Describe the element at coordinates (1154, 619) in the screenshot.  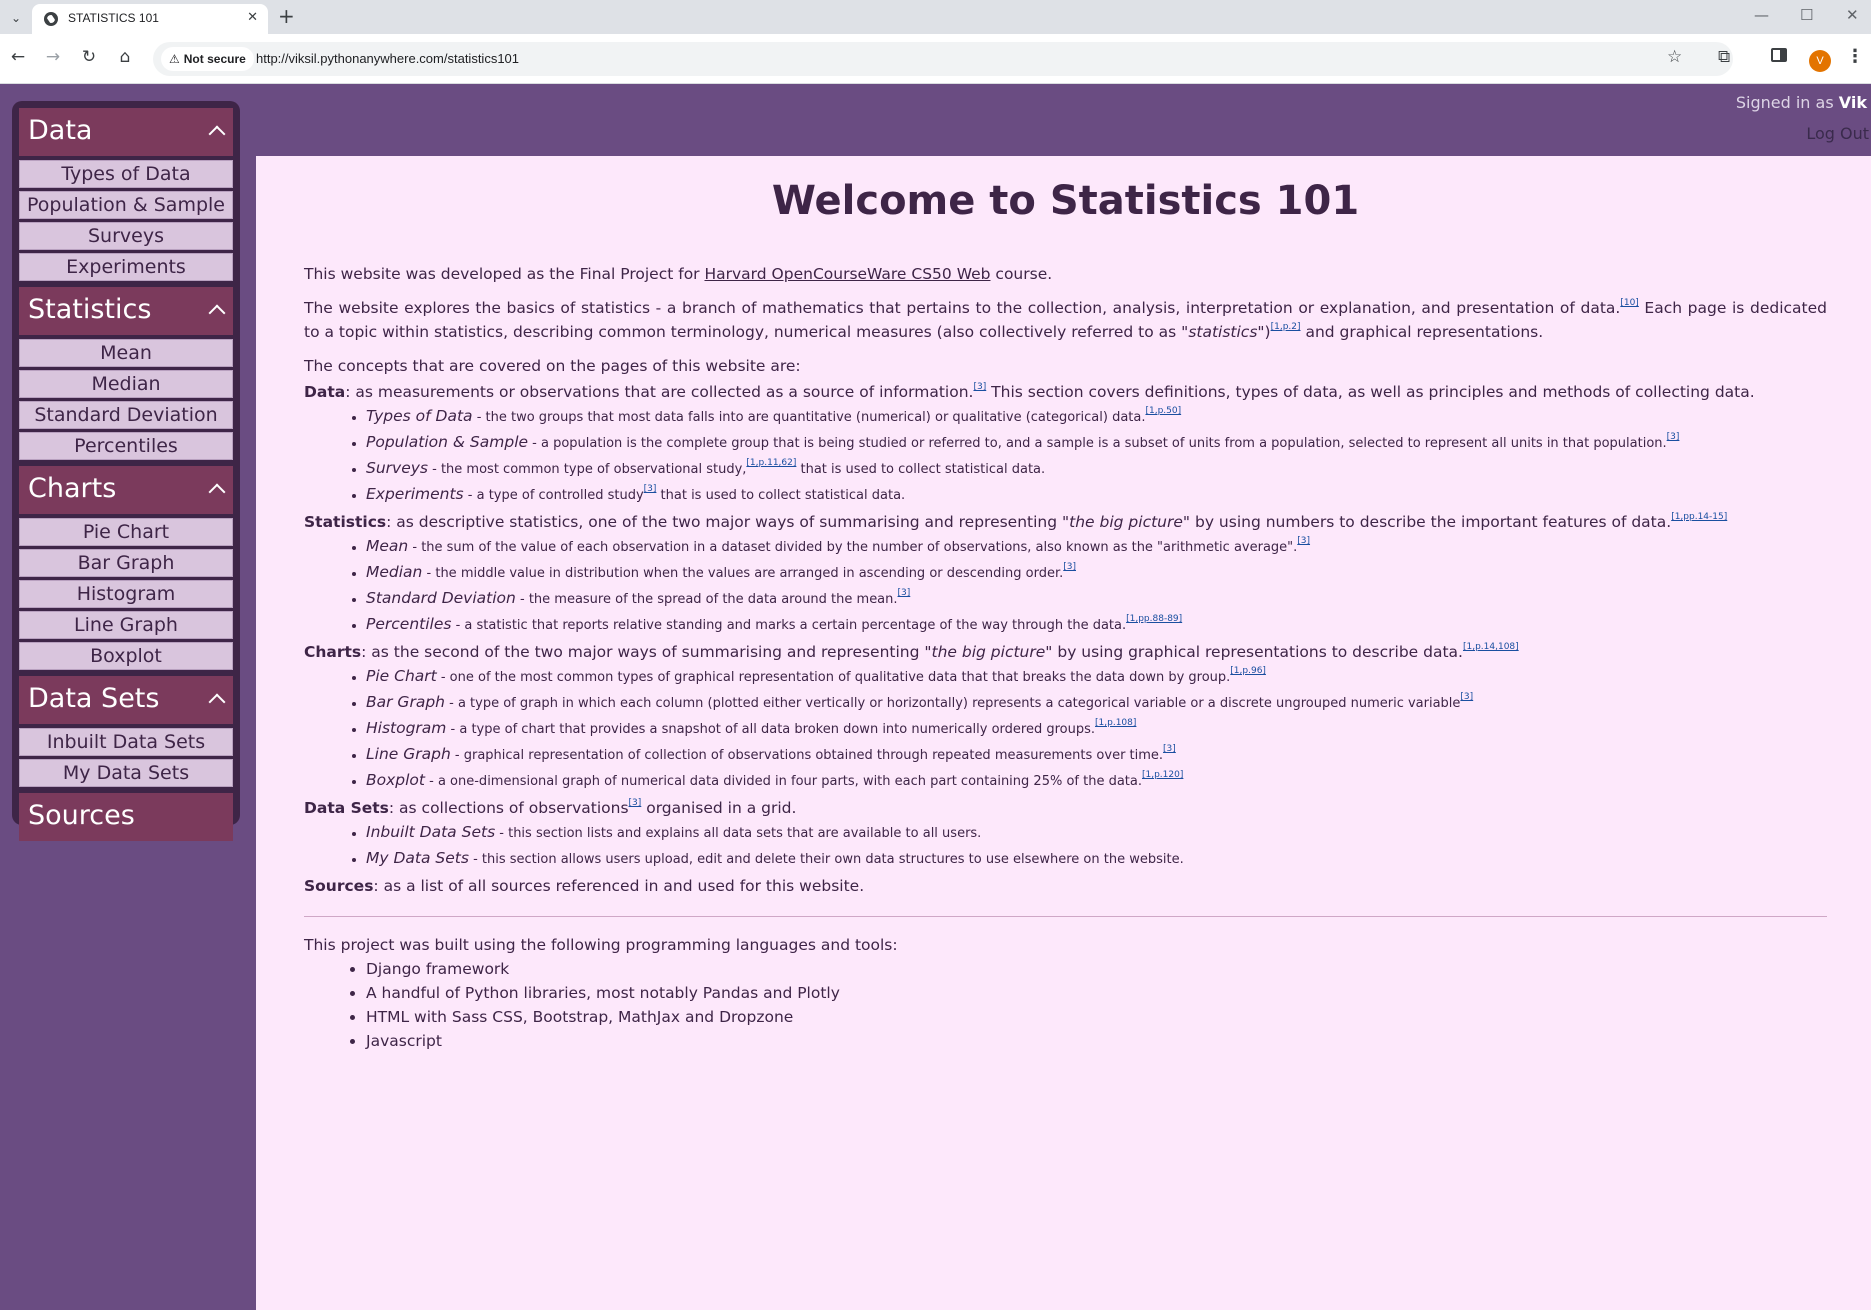
I see `citation-link: [1,pp.88-89]` at that location.